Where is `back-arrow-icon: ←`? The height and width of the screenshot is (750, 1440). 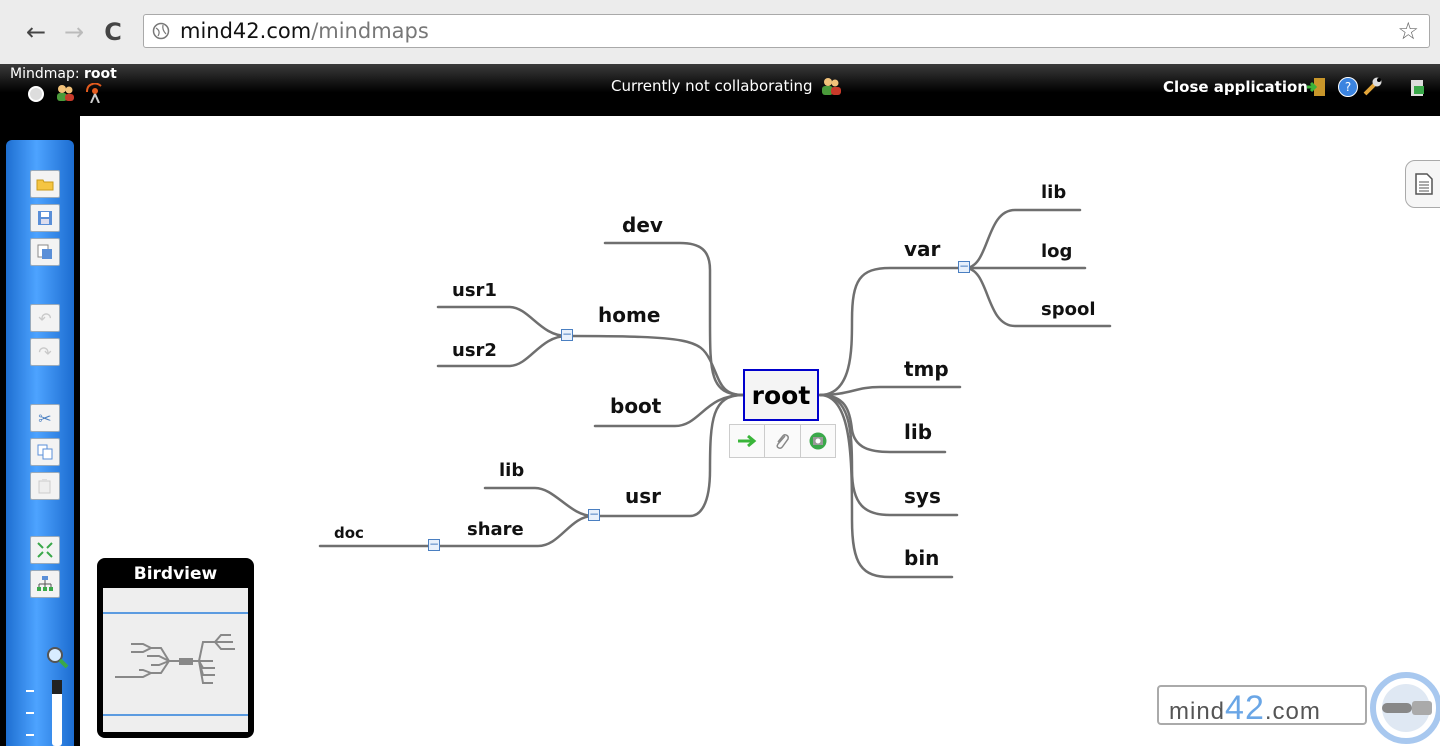 back-arrow-icon: ← is located at coordinates (36, 32).